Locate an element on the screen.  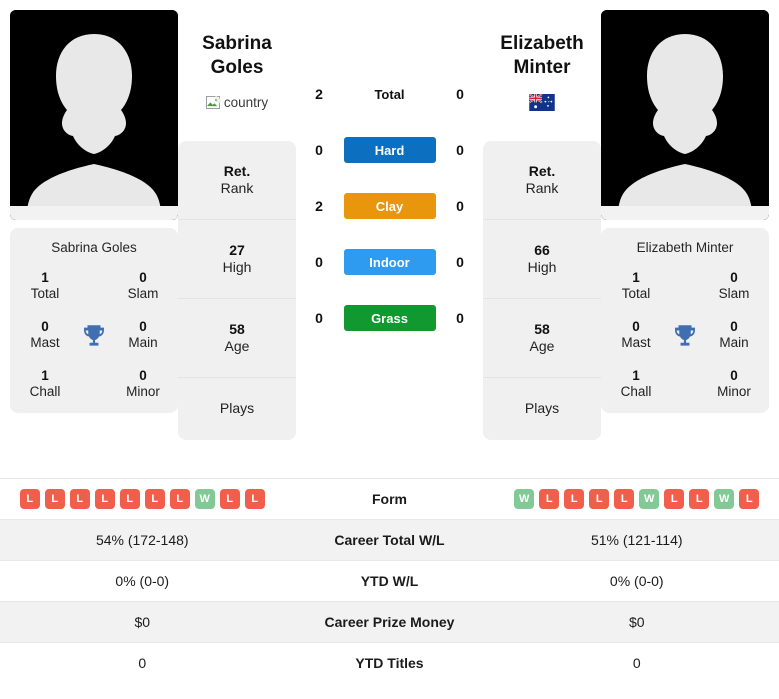
player-silhouette-icon is located at coordinates (94, 115).